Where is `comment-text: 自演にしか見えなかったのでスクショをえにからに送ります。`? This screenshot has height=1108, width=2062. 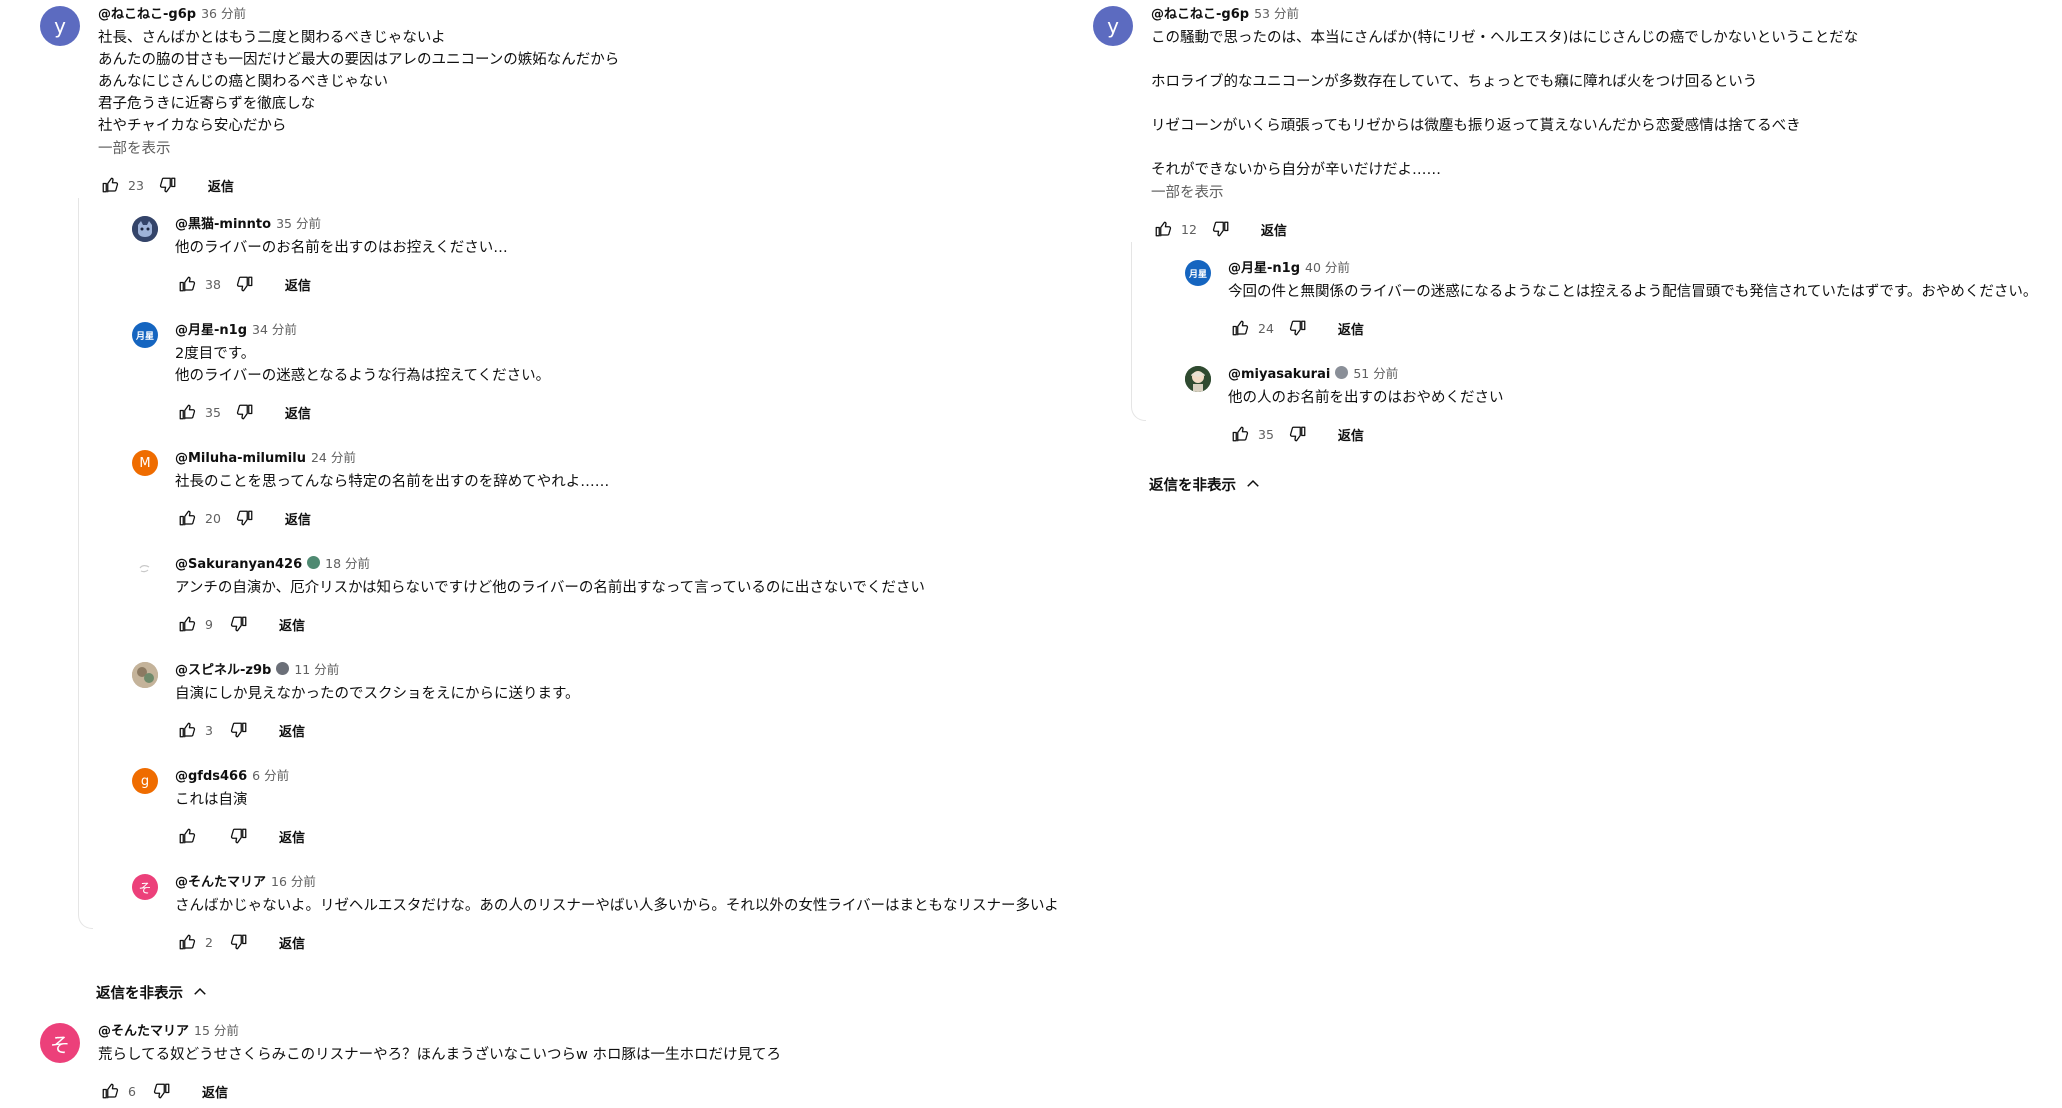
comment-text: 自演にしか見えなかったのでスクショをえにからに送ります。 is located at coordinates (377, 694).